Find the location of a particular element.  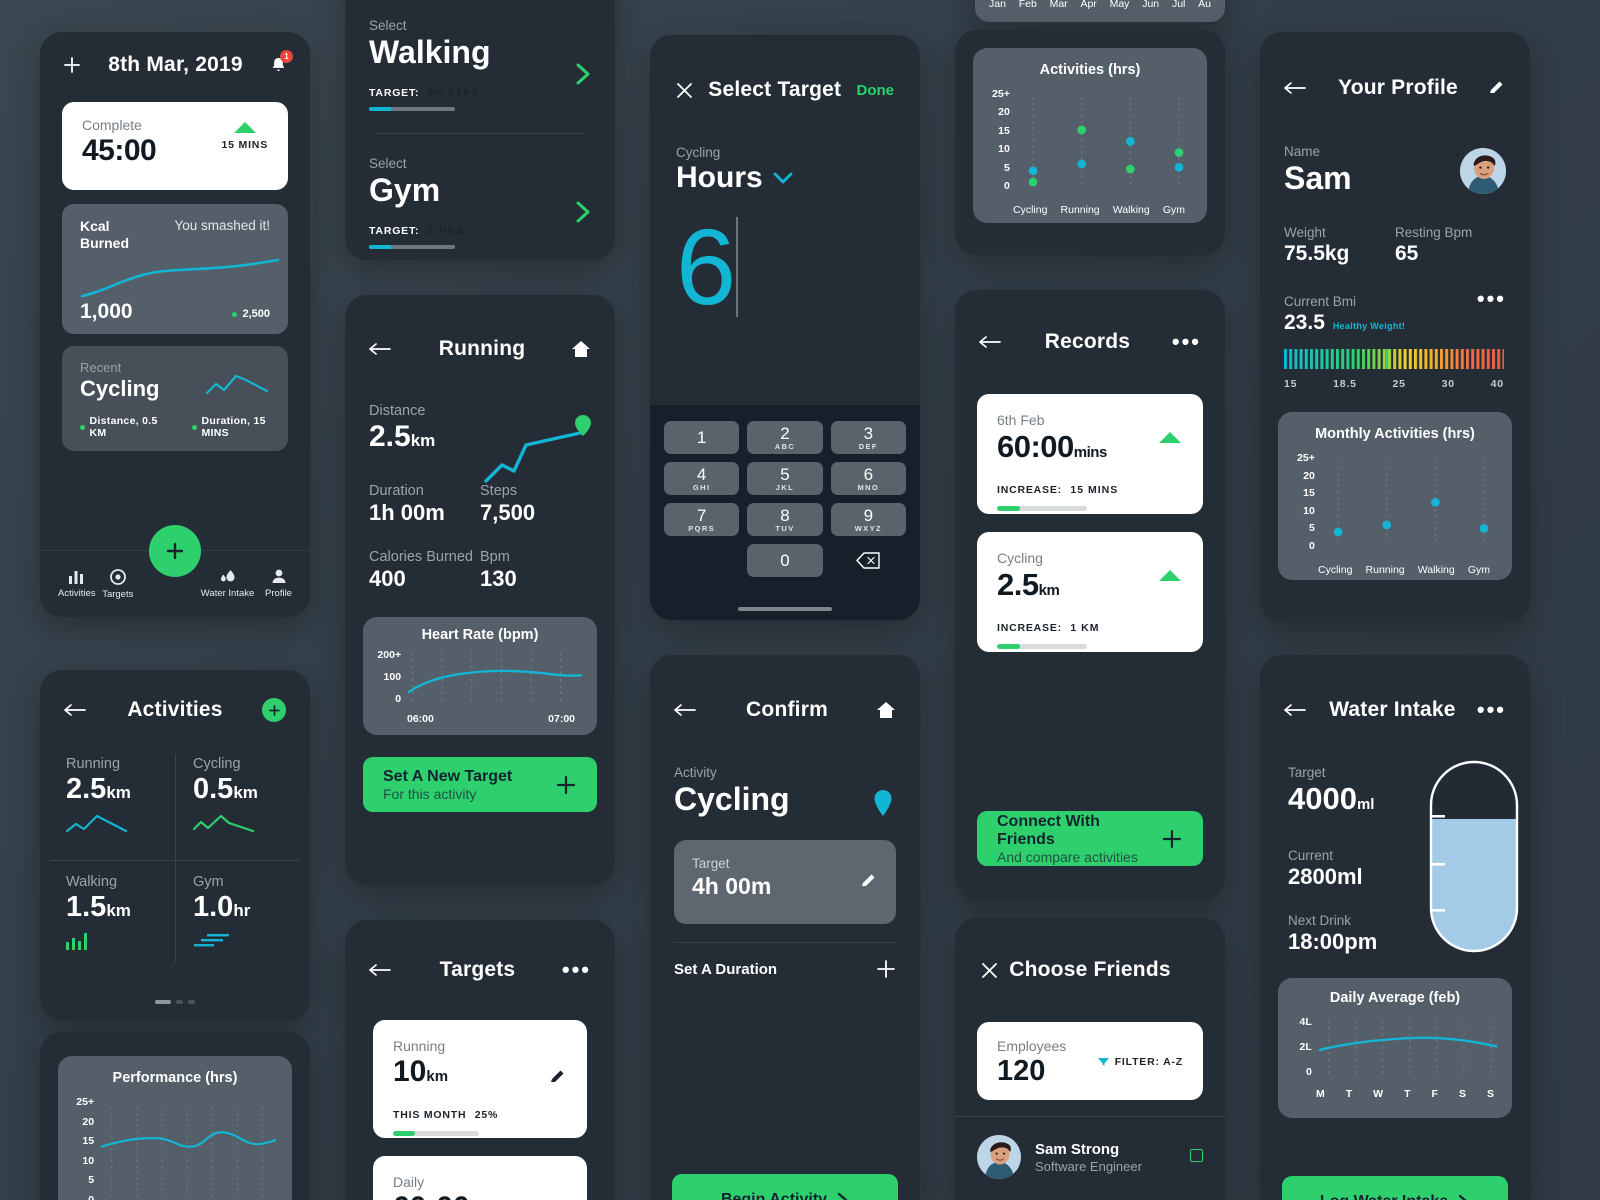

back-icon-targets is located at coordinates (381, 970).